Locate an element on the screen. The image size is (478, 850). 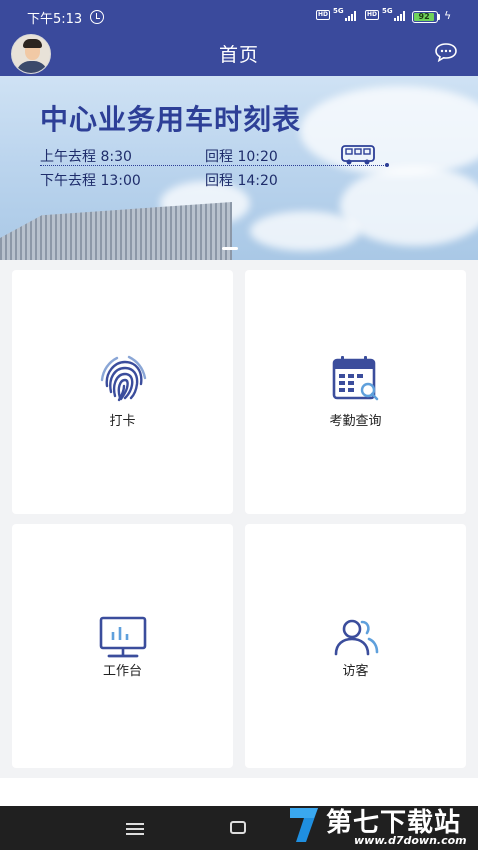
recent-apps-button is located at coordinates (135, 830).